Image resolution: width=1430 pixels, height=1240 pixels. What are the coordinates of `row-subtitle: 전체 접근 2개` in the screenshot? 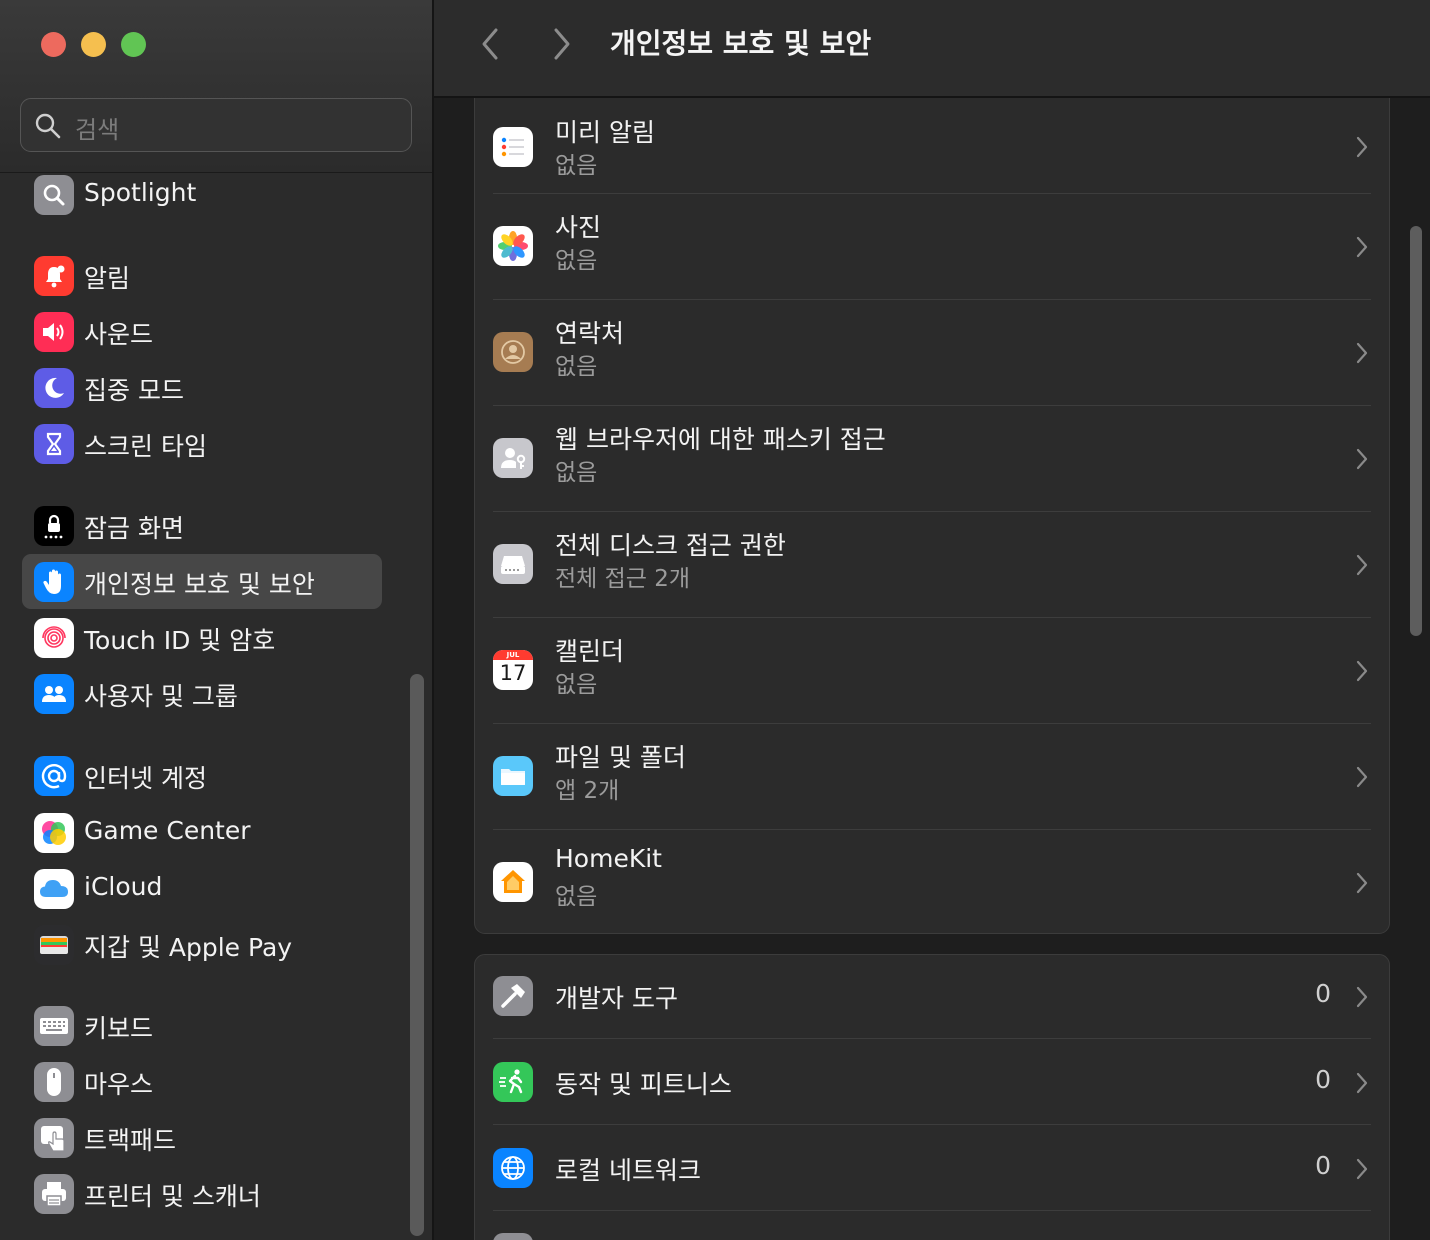 It's located at (623, 579).